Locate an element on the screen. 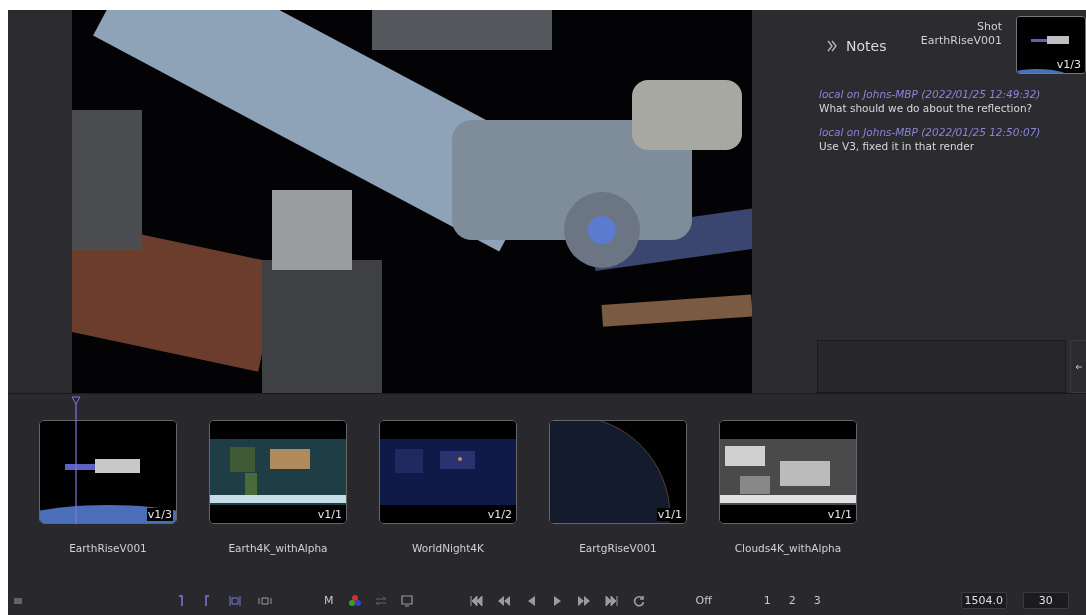 This screenshot has height=615, width=1086. fast-forward-icon is located at coordinates (583, 600).